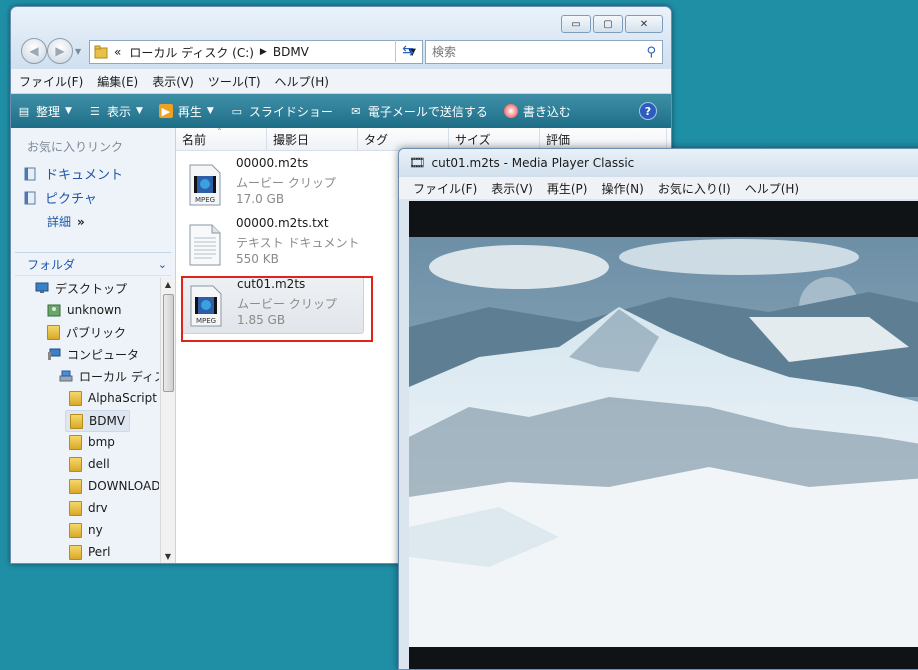 The height and width of the screenshot is (670, 918). Describe the element at coordinates (658, 163) in the screenshot. I see `mpc-titlebar: 🎞 cut01.m2ts - Media Player Classic` at that location.